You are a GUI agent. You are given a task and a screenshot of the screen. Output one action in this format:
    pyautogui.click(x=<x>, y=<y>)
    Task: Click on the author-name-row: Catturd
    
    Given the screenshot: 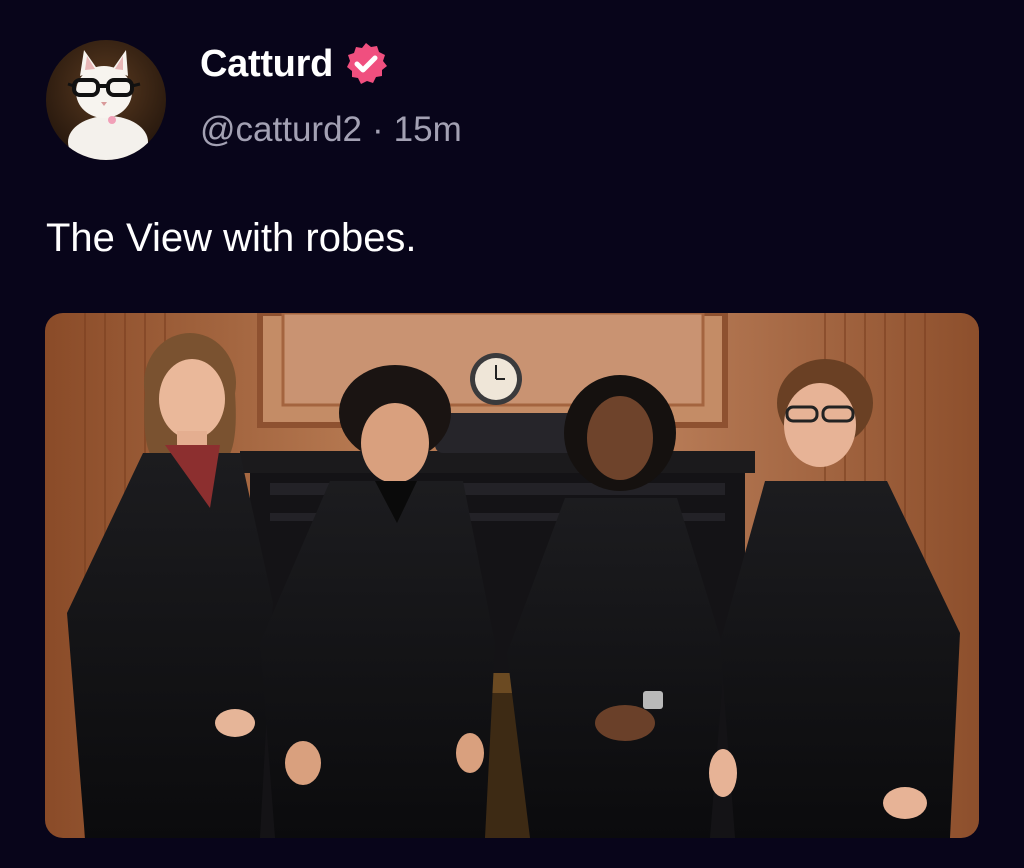 What is the action you would take?
    pyautogui.click(x=294, y=64)
    